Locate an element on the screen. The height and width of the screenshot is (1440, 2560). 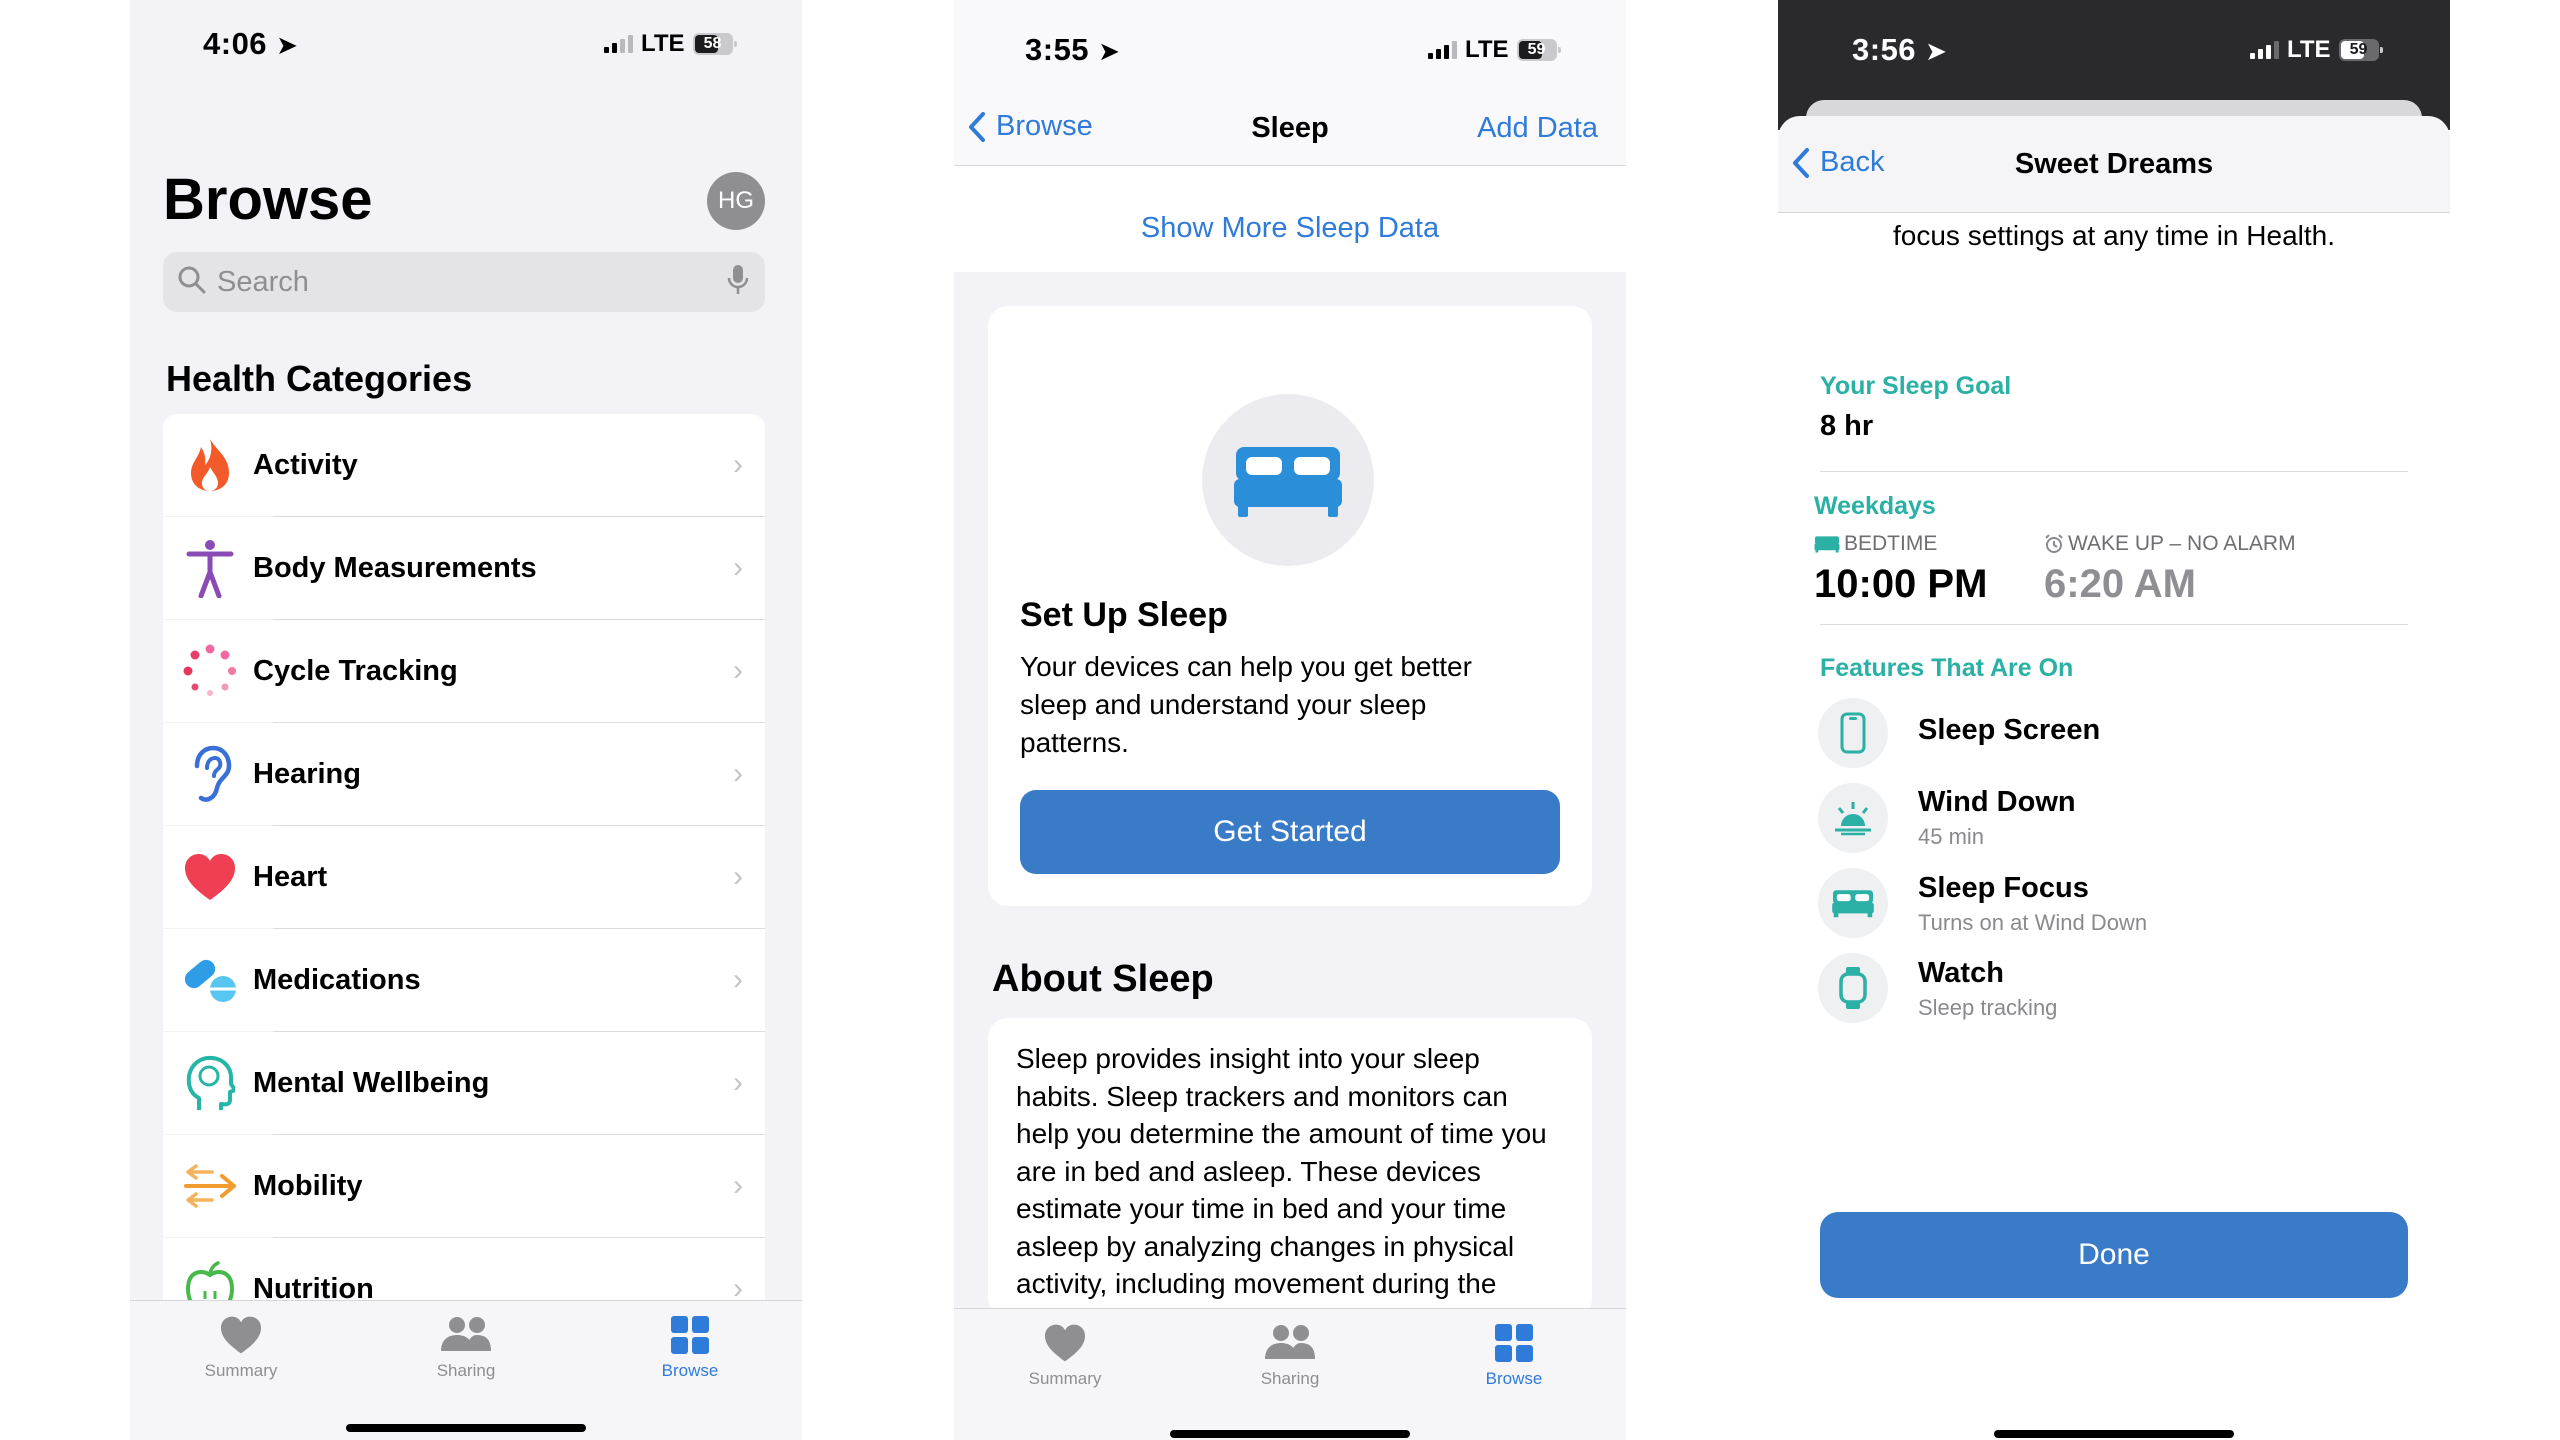
feature-title: Sleep Focus is located at coordinates (2003, 888).